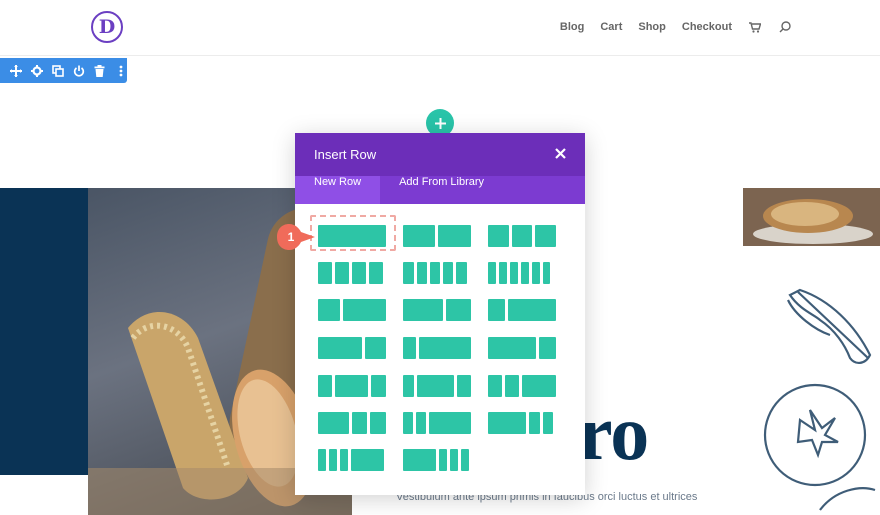 The image size is (880, 515). I want to click on hero-heading-fragment: ro, so click(613, 432).